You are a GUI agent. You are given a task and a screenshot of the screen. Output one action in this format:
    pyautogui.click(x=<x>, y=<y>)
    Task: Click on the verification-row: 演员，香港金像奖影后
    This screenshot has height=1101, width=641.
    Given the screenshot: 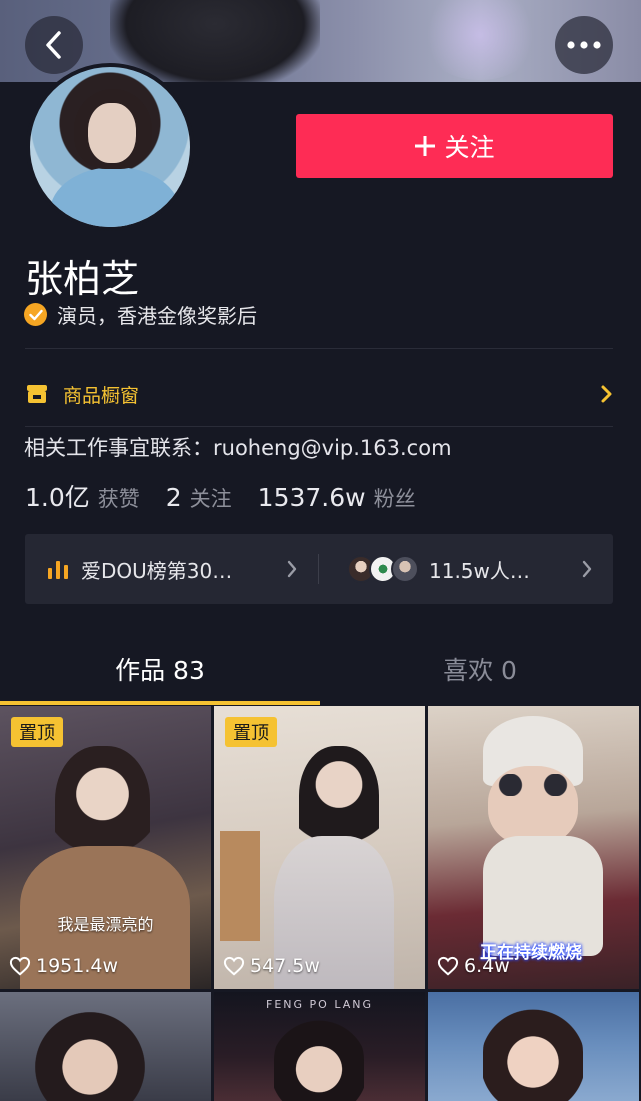 What is the action you would take?
    pyautogui.click(x=140, y=314)
    